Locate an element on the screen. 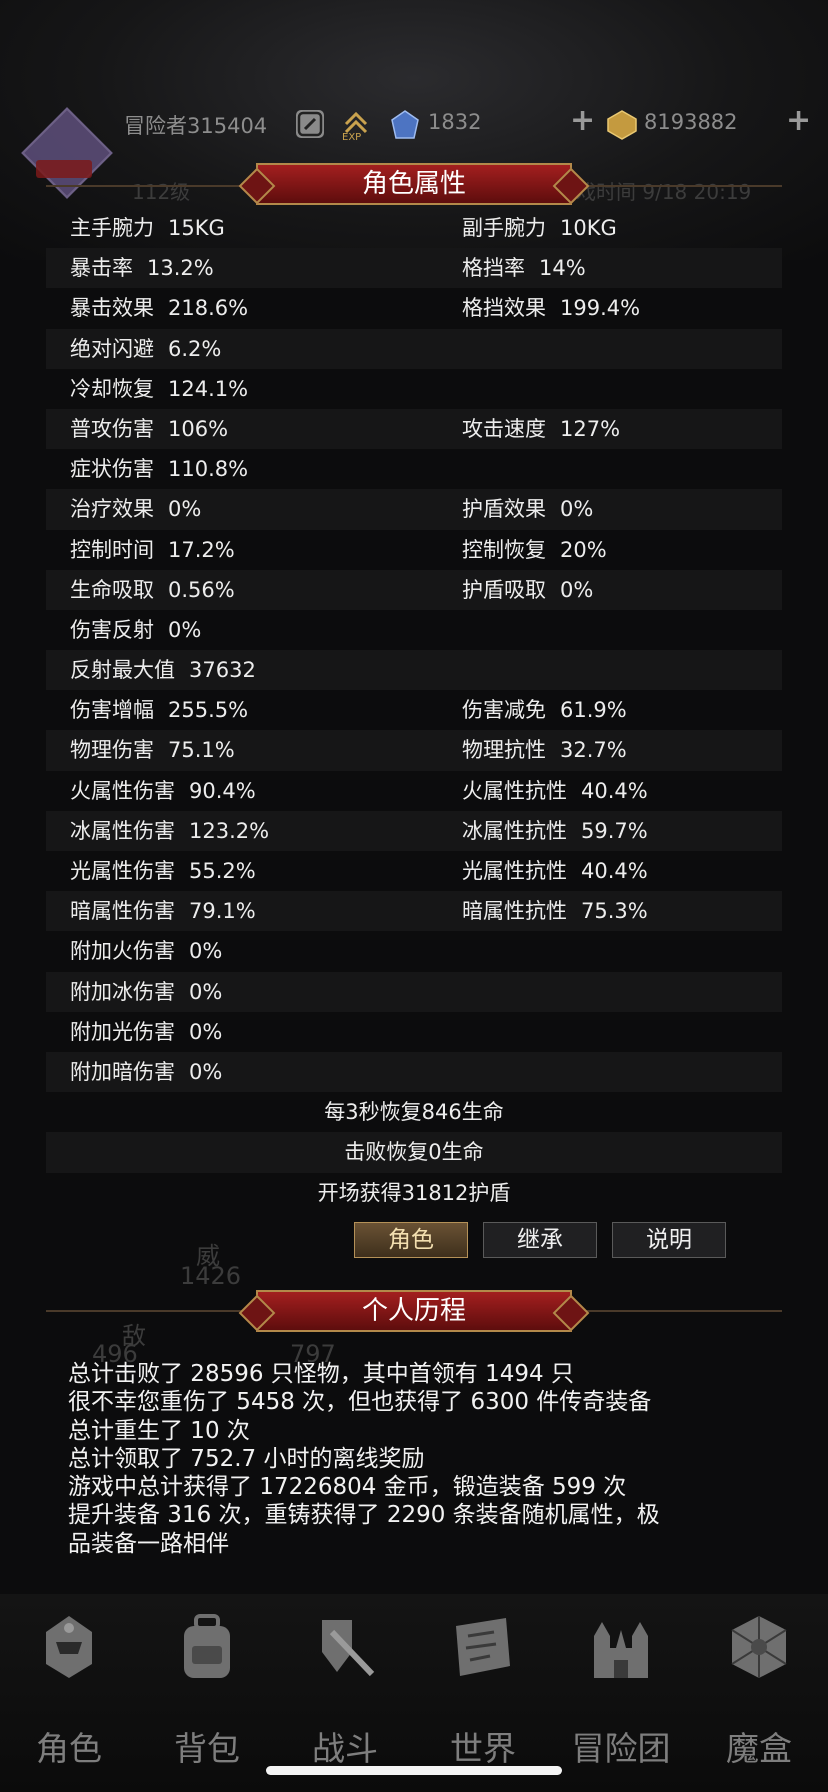 Image resolution: width=828 pixels, height=1792 pixels. attribute-label: 护盾吸取 is located at coordinates (504, 589).